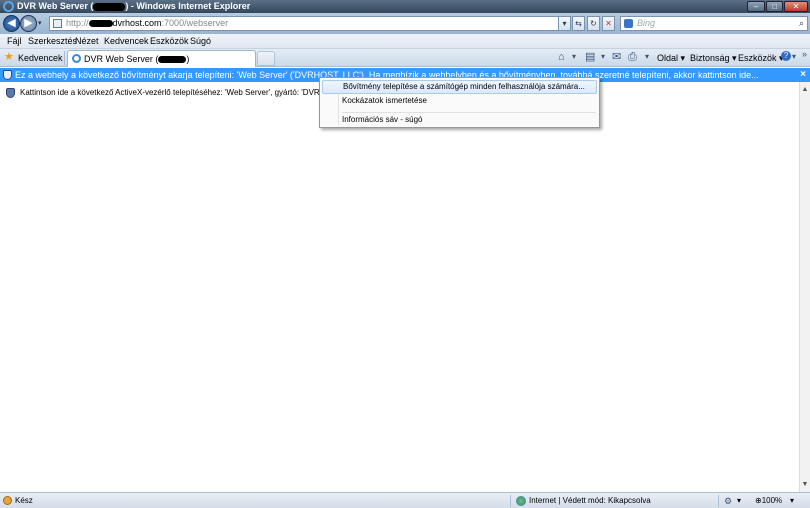 The height and width of the screenshot is (508, 810). I want to click on feeds-icon: ▤, so click(590, 57).